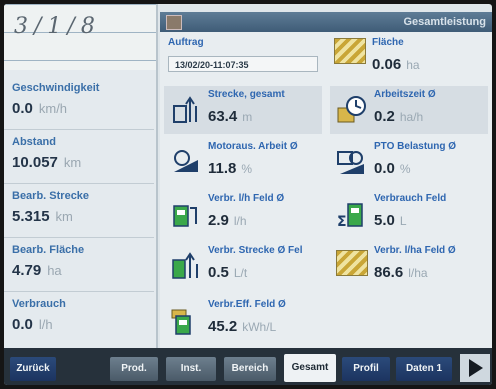  What do you see at coordinates (388, 42) in the screenshot?
I see `area-label: Fläche` at bounding box center [388, 42].